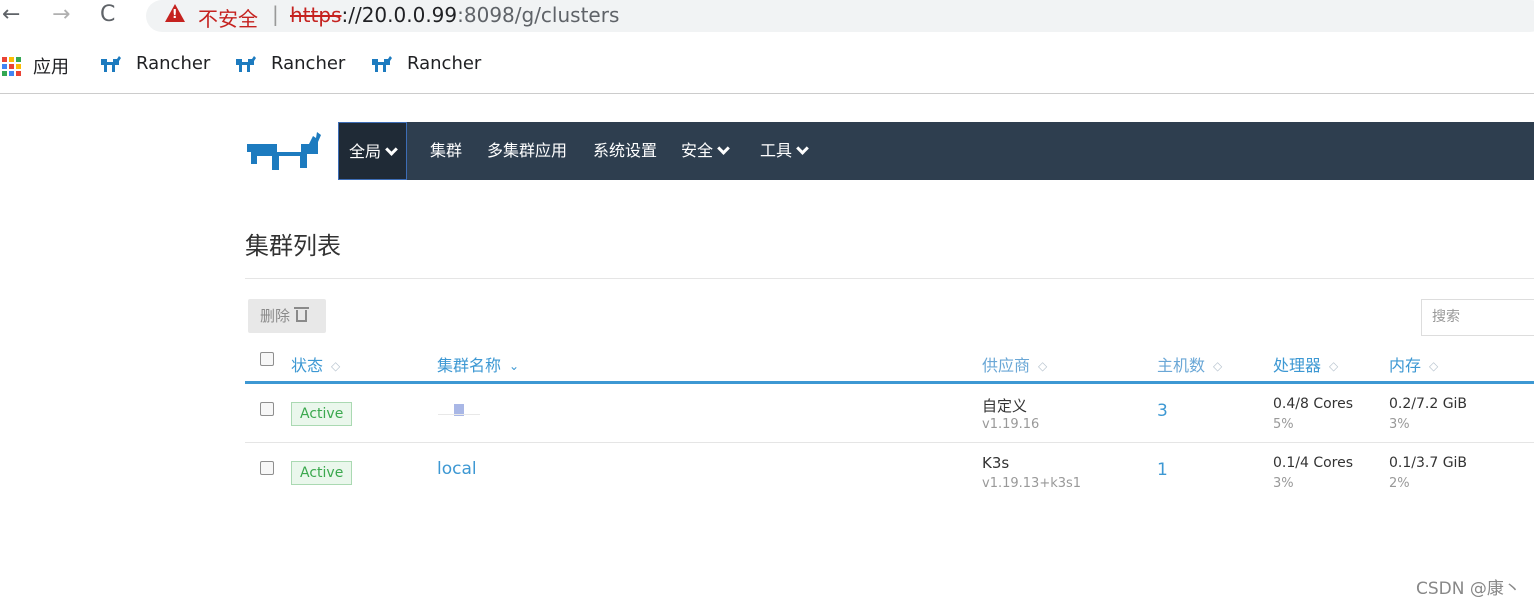  I want to click on nav-tools-dropdown: 工具, so click(784, 151).